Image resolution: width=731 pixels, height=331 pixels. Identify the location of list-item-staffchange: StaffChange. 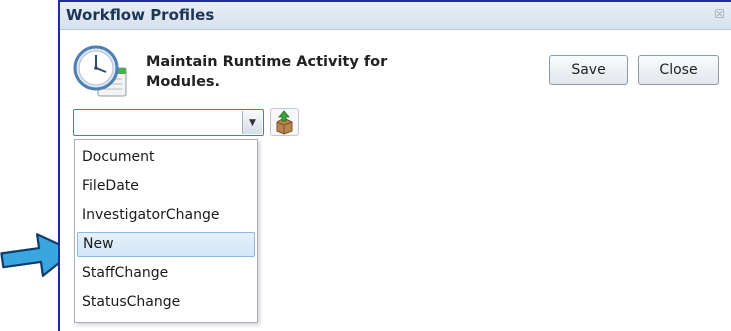
(166, 273).